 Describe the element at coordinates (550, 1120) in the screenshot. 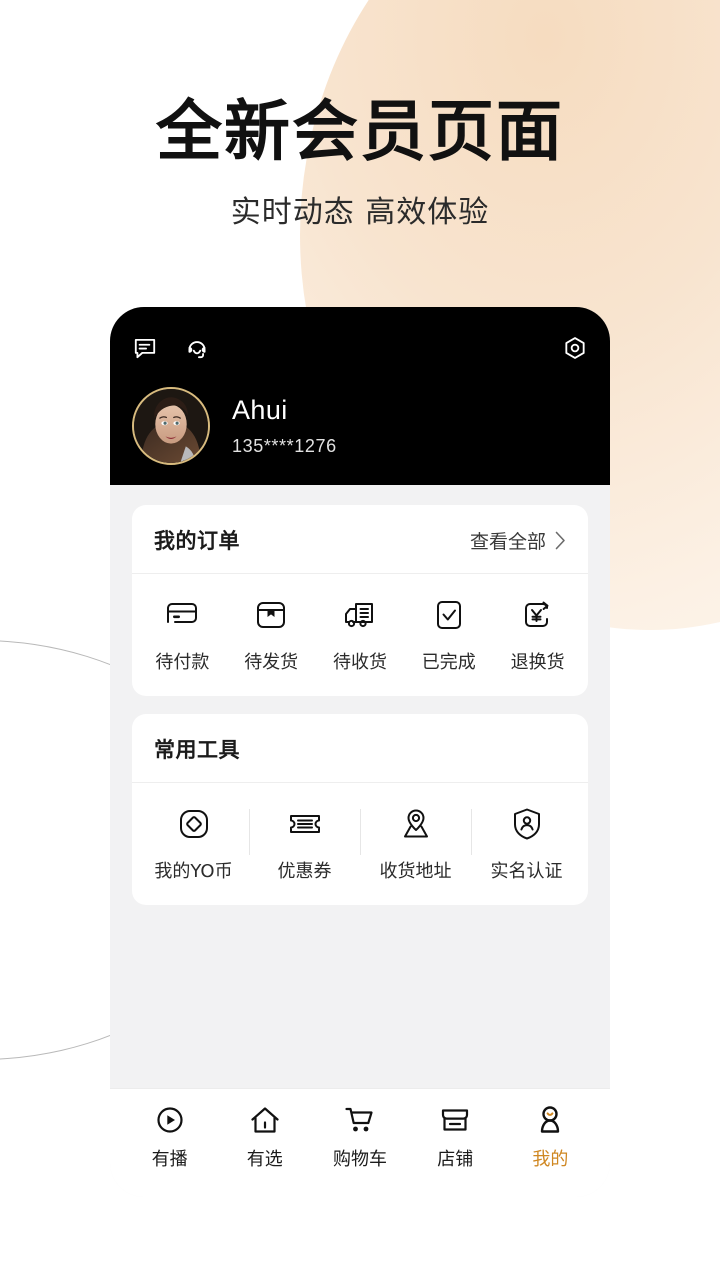

I see `person-icon` at that location.